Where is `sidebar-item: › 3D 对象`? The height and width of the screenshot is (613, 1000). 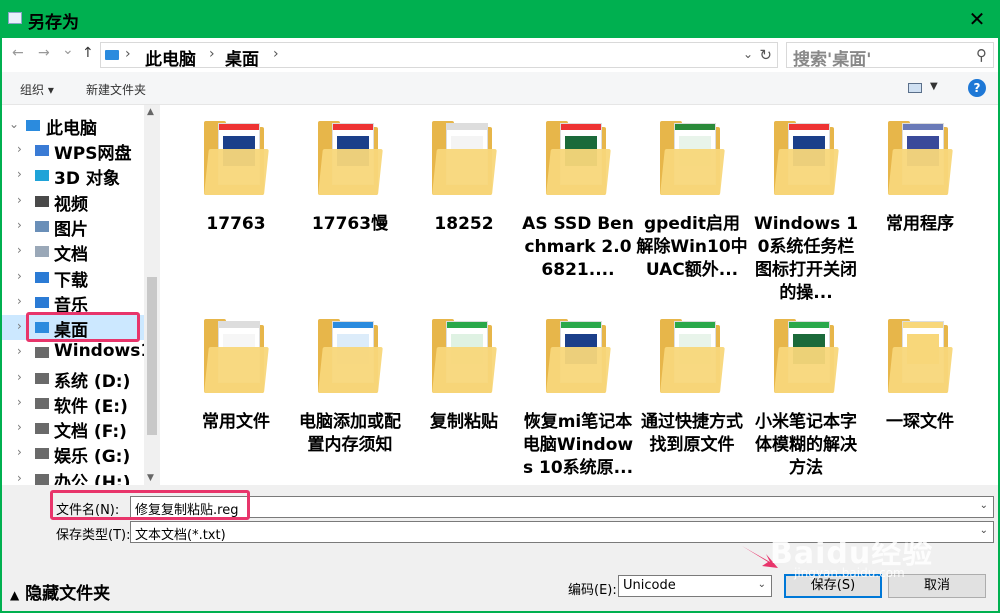 sidebar-item: › 3D 对象 is located at coordinates (73, 176).